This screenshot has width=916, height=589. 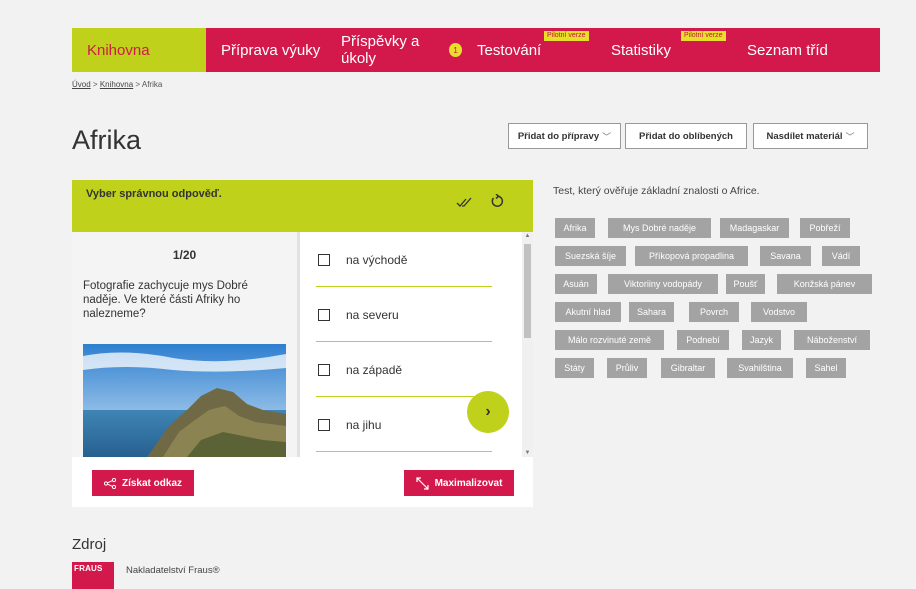 I want to click on add-to-favorites-label: Přidat do oblíbených, so click(x=686, y=136).